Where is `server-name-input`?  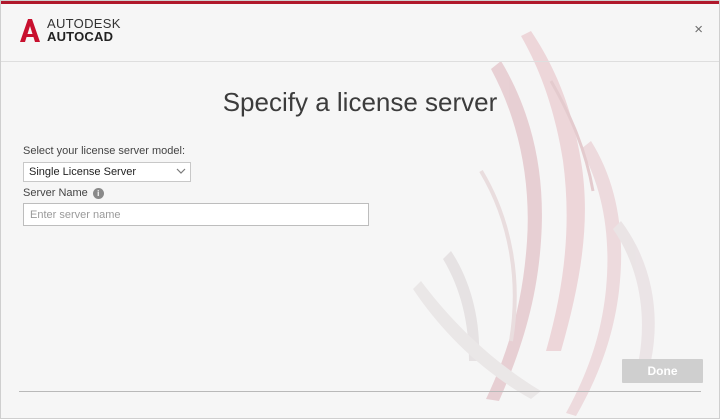
server-name-input is located at coordinates (196, 214).